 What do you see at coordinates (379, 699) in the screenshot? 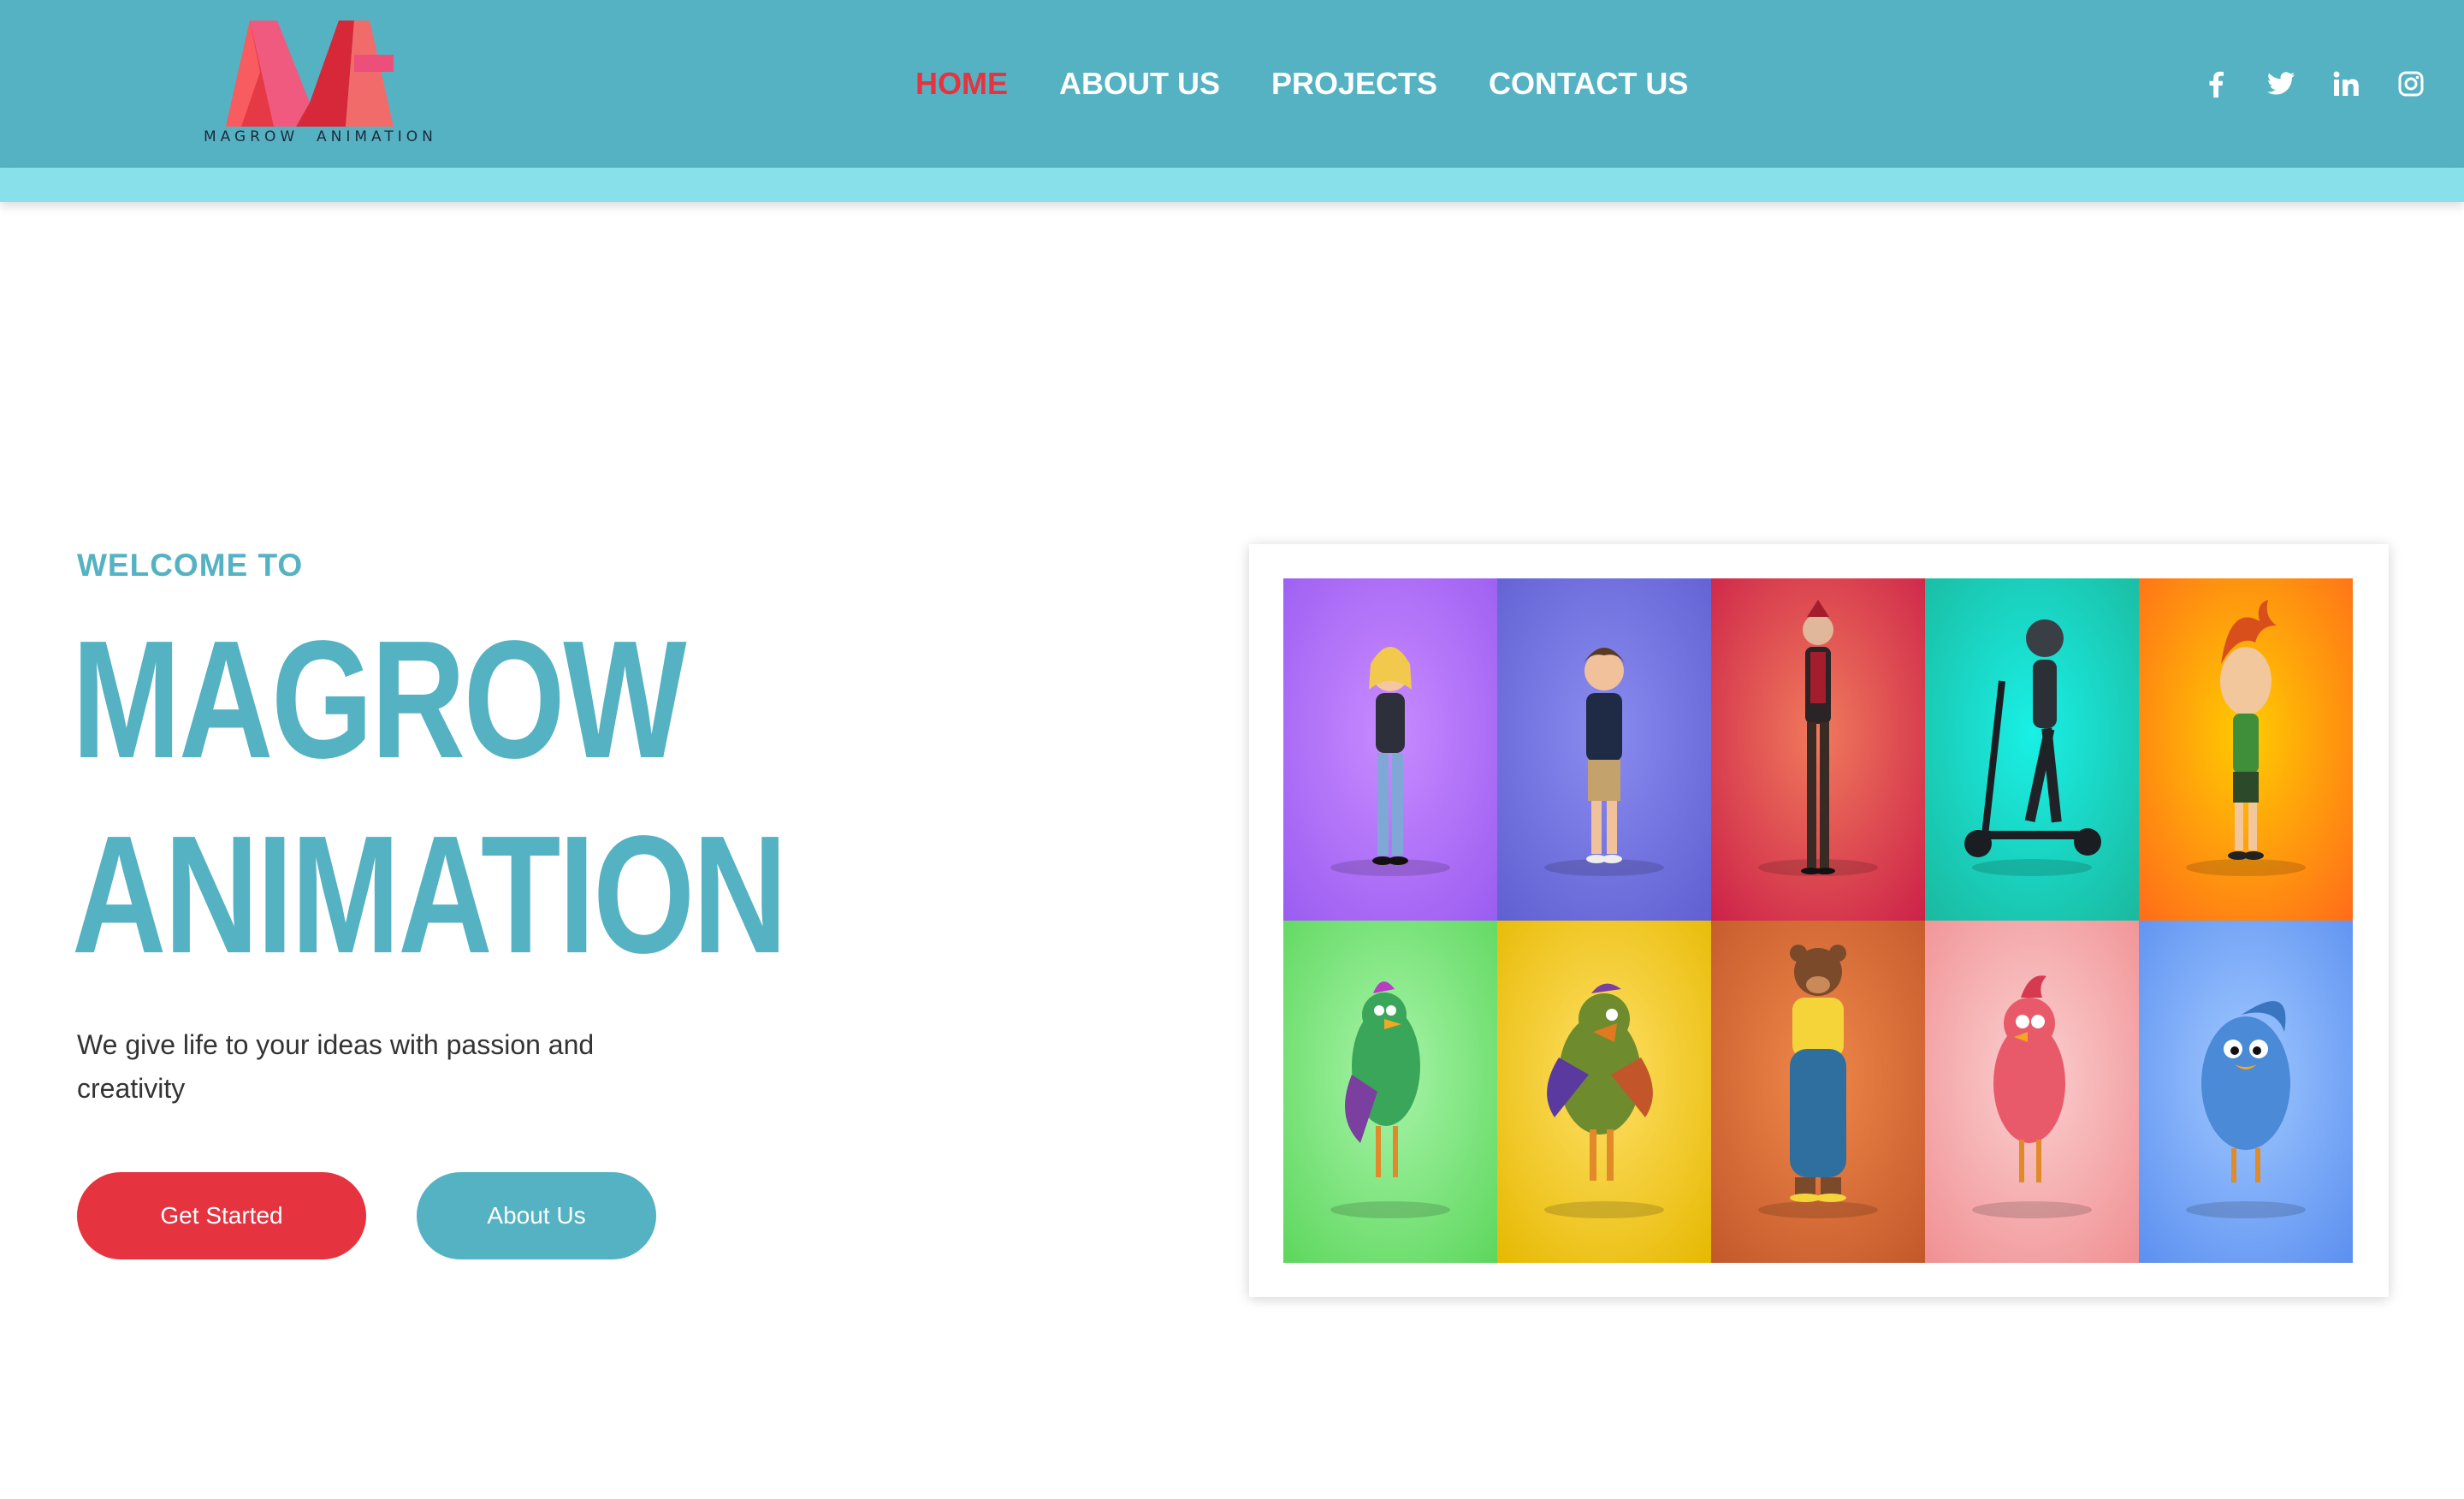
I see `hero-title-line1: MAGROW` at bounding box center [379, 699].